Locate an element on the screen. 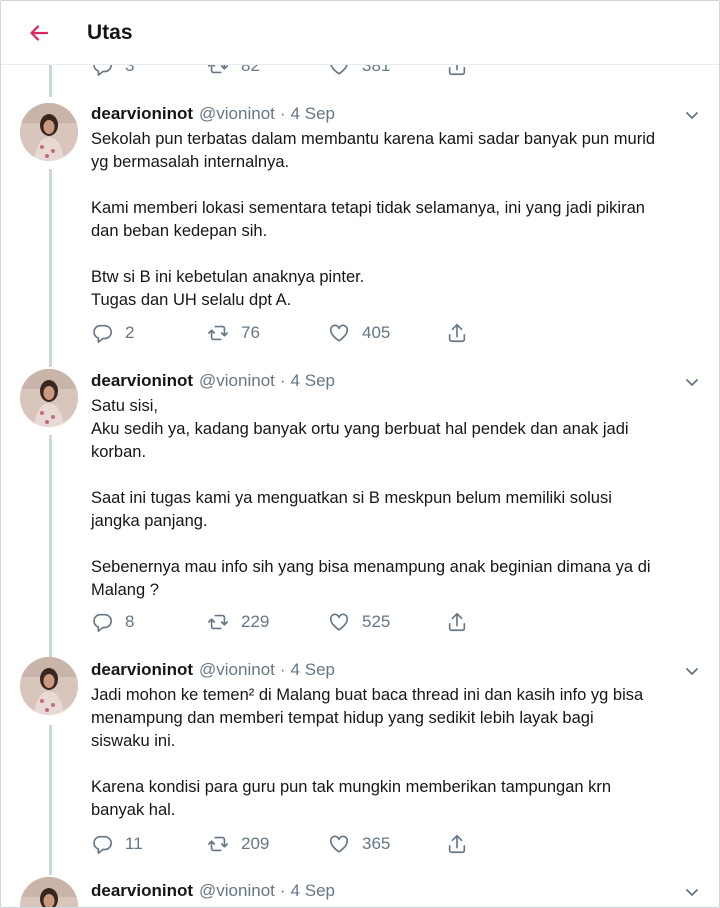  tweet-line: banyak hal. is located at coordinates (133, 810).